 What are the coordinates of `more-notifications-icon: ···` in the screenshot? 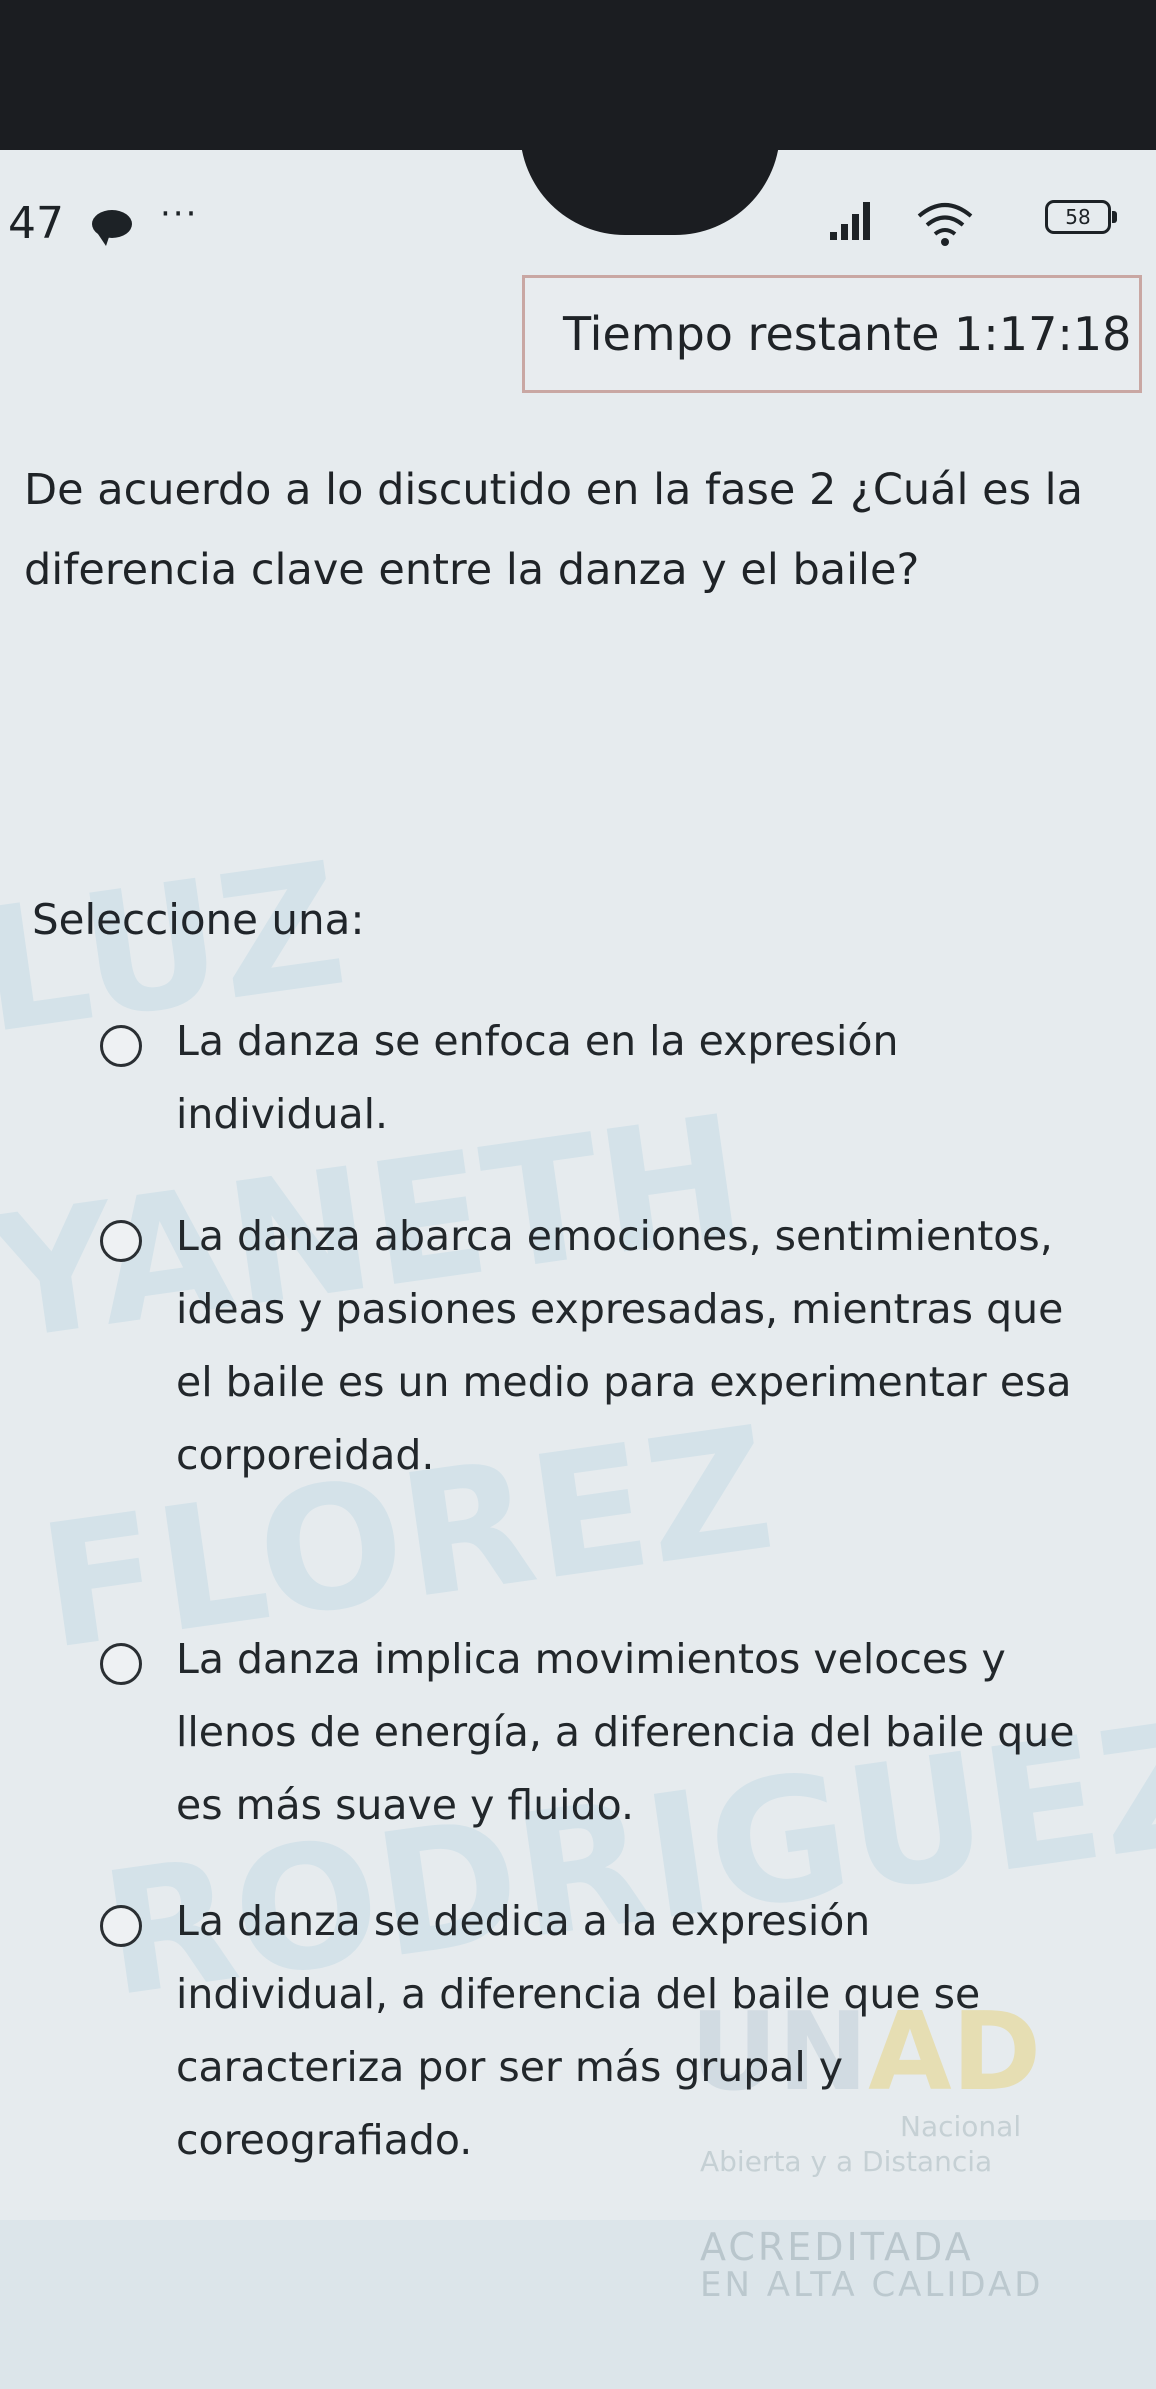 It's located at (179, 214).